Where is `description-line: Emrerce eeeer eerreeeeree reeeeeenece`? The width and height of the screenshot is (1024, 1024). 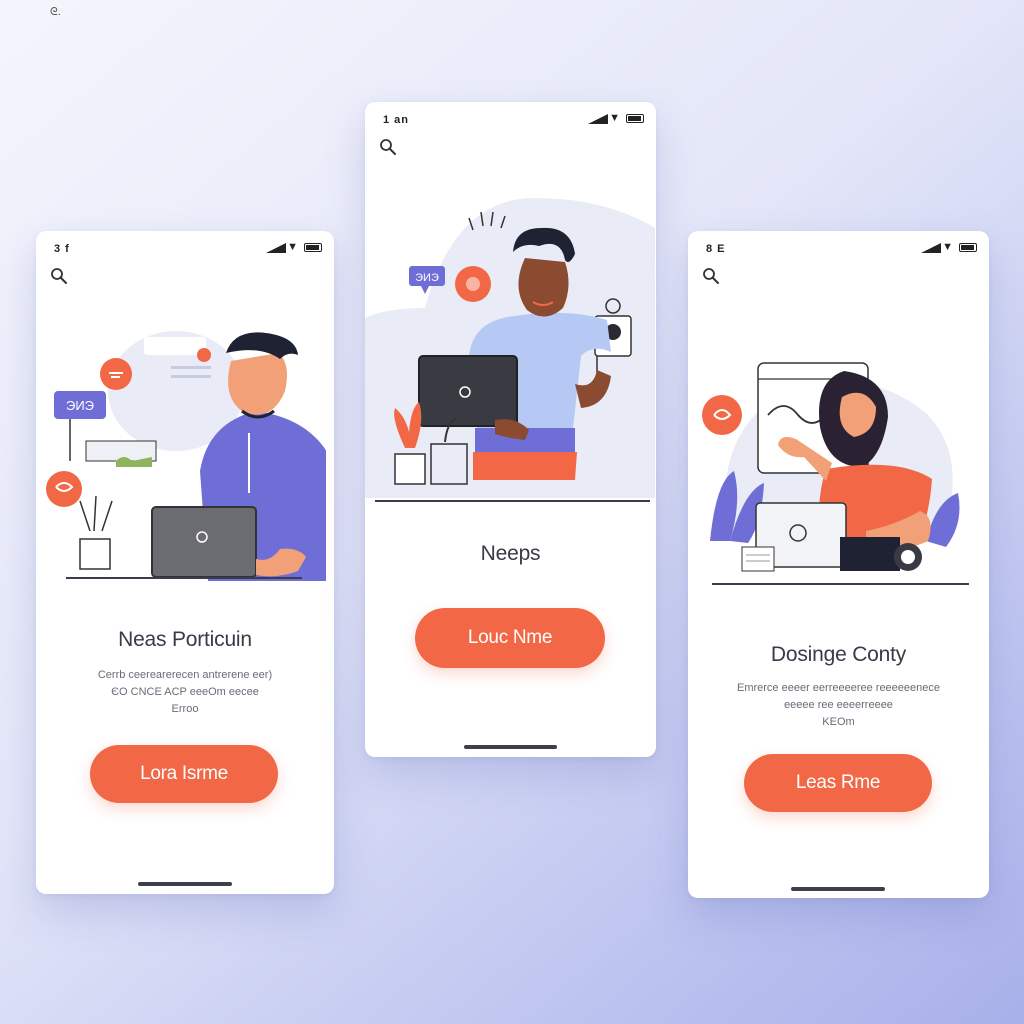 description-line: Emrerce eeeer eerreeeeree reeeeeenece is located at coordinates (838, 688).